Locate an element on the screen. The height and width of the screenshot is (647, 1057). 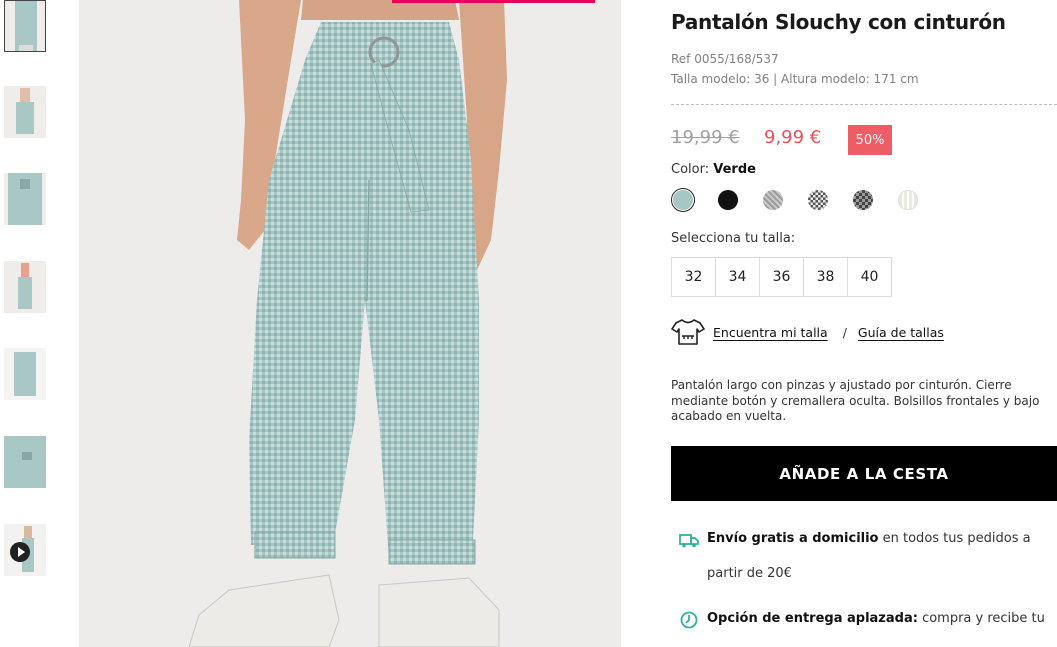
free-shipping-text: en todos tus pedidos a is located at coordinates (956, 538).